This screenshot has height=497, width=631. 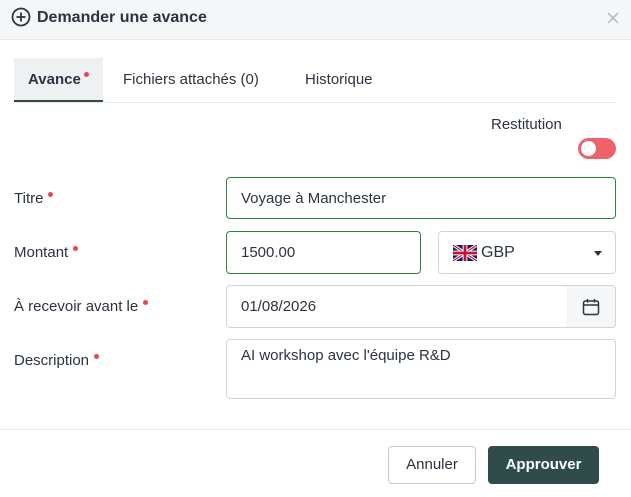 What do you see at coordinates (76, 306) in the screenshot?
I see `due-date-label-text: À recevoir avant le` at bounding box center [76, 306].